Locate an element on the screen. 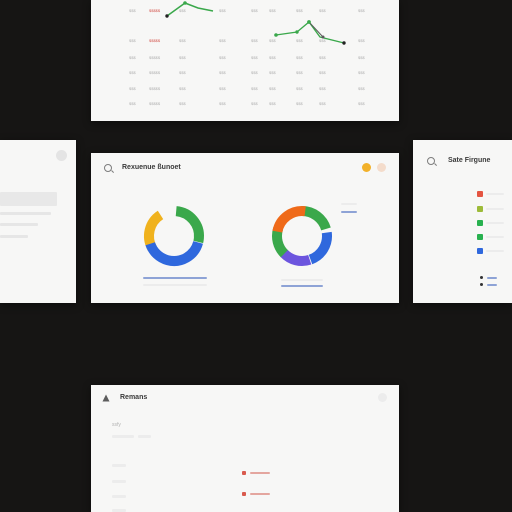 The image size is (512, 512). selected-list-item is located at coordinates (28, 199).